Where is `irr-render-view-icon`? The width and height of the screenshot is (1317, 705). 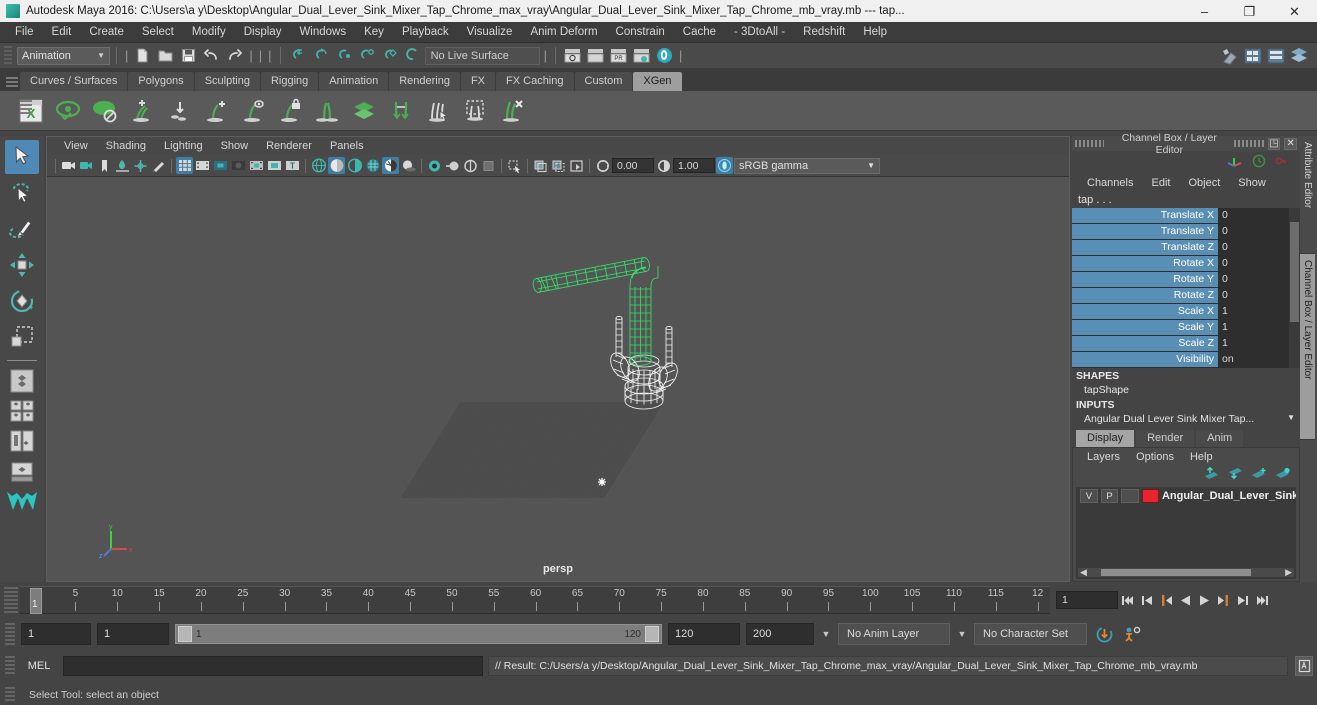 irr-render-view-icon is located at coordinates (595, 55).